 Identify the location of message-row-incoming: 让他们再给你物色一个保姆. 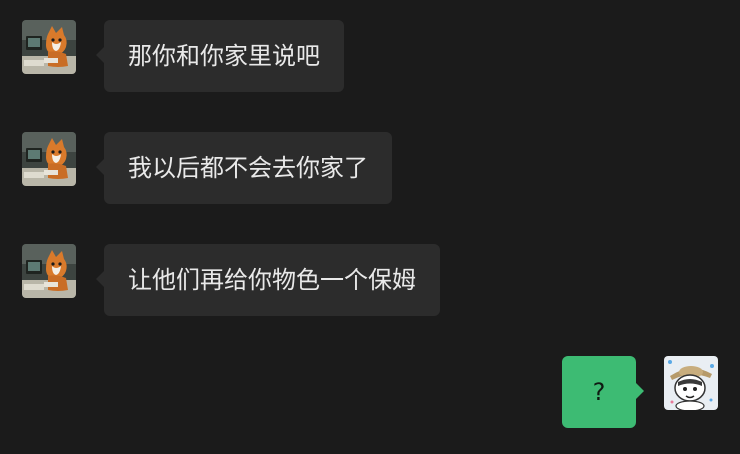
(231, 280).